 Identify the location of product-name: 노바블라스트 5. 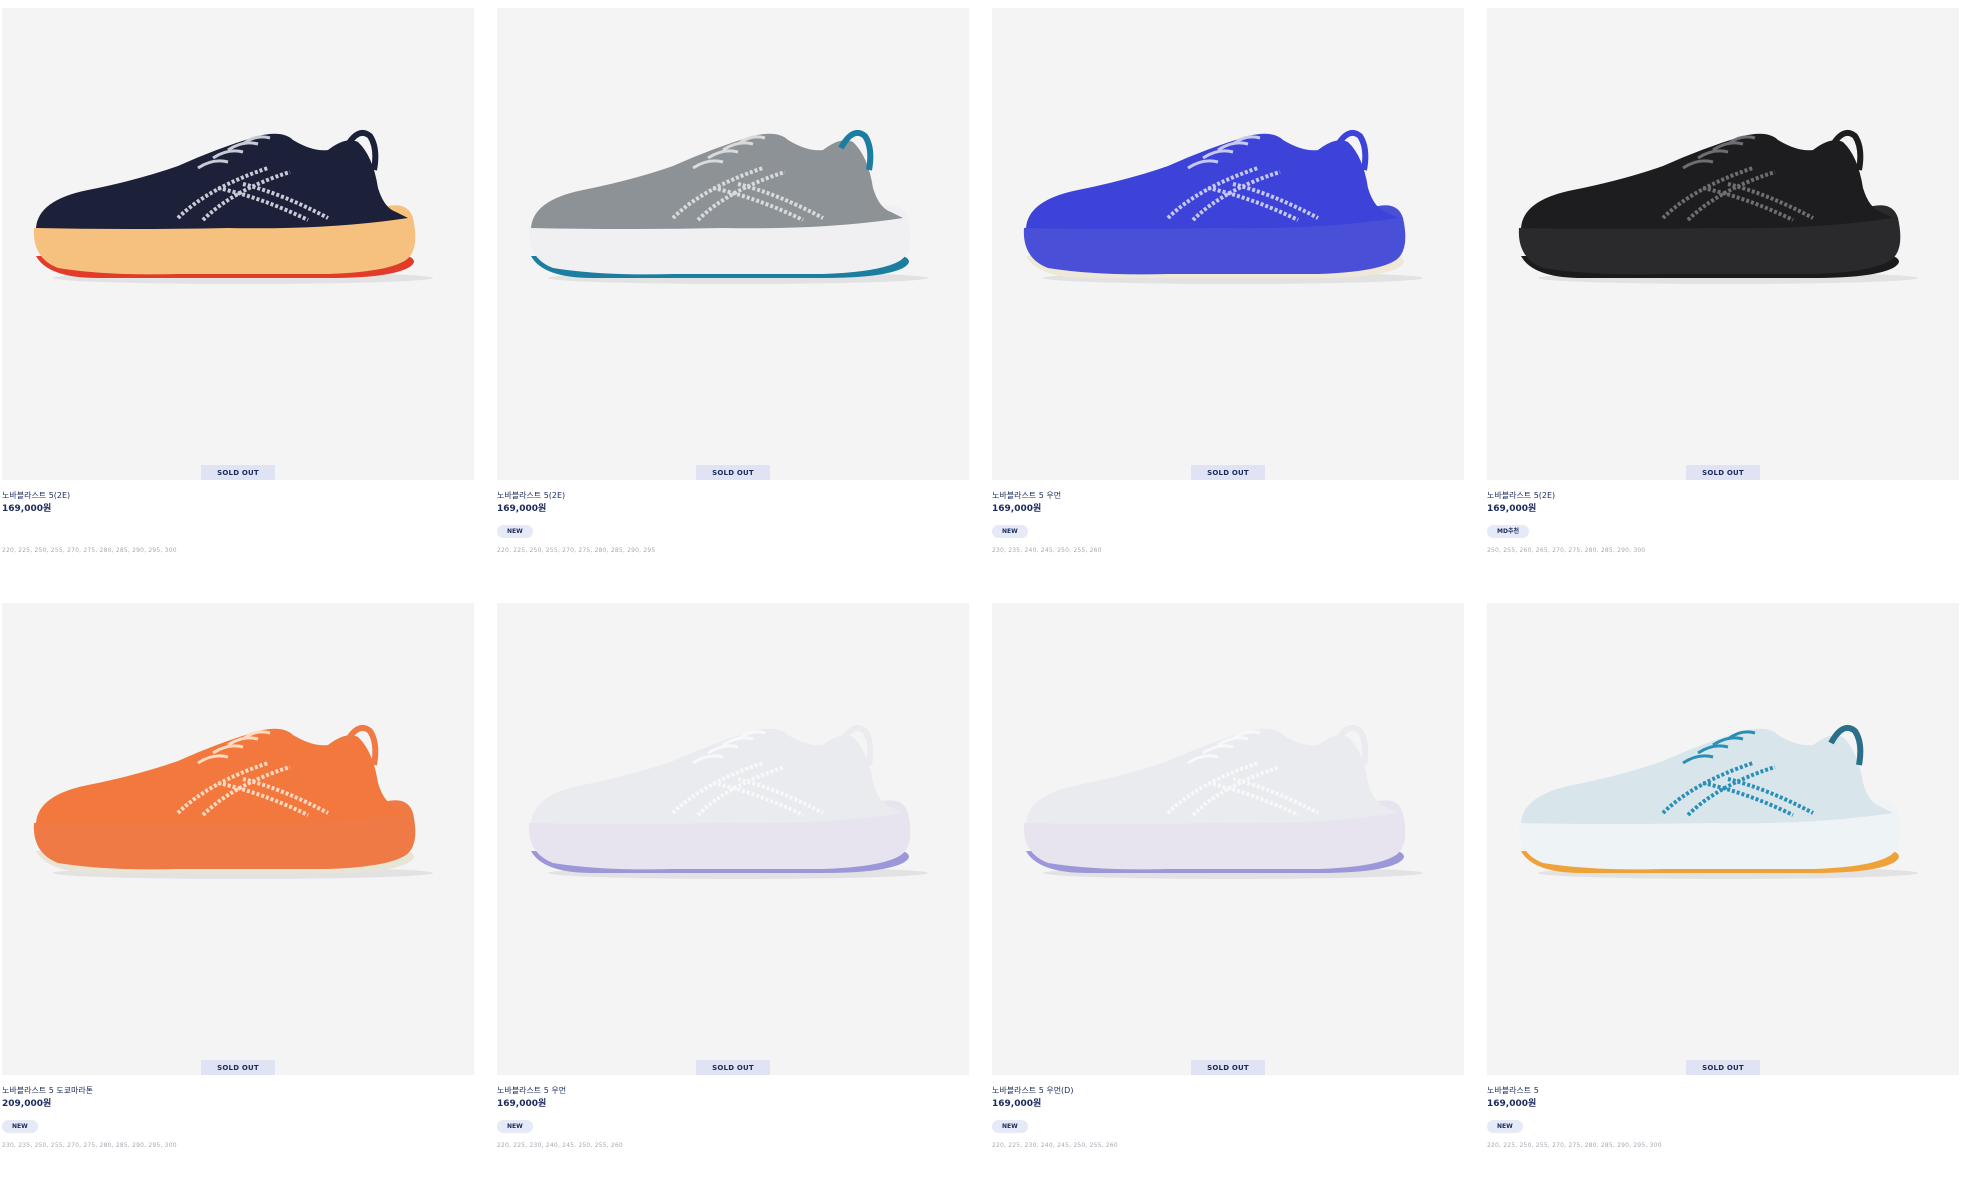
(1723, 1090).